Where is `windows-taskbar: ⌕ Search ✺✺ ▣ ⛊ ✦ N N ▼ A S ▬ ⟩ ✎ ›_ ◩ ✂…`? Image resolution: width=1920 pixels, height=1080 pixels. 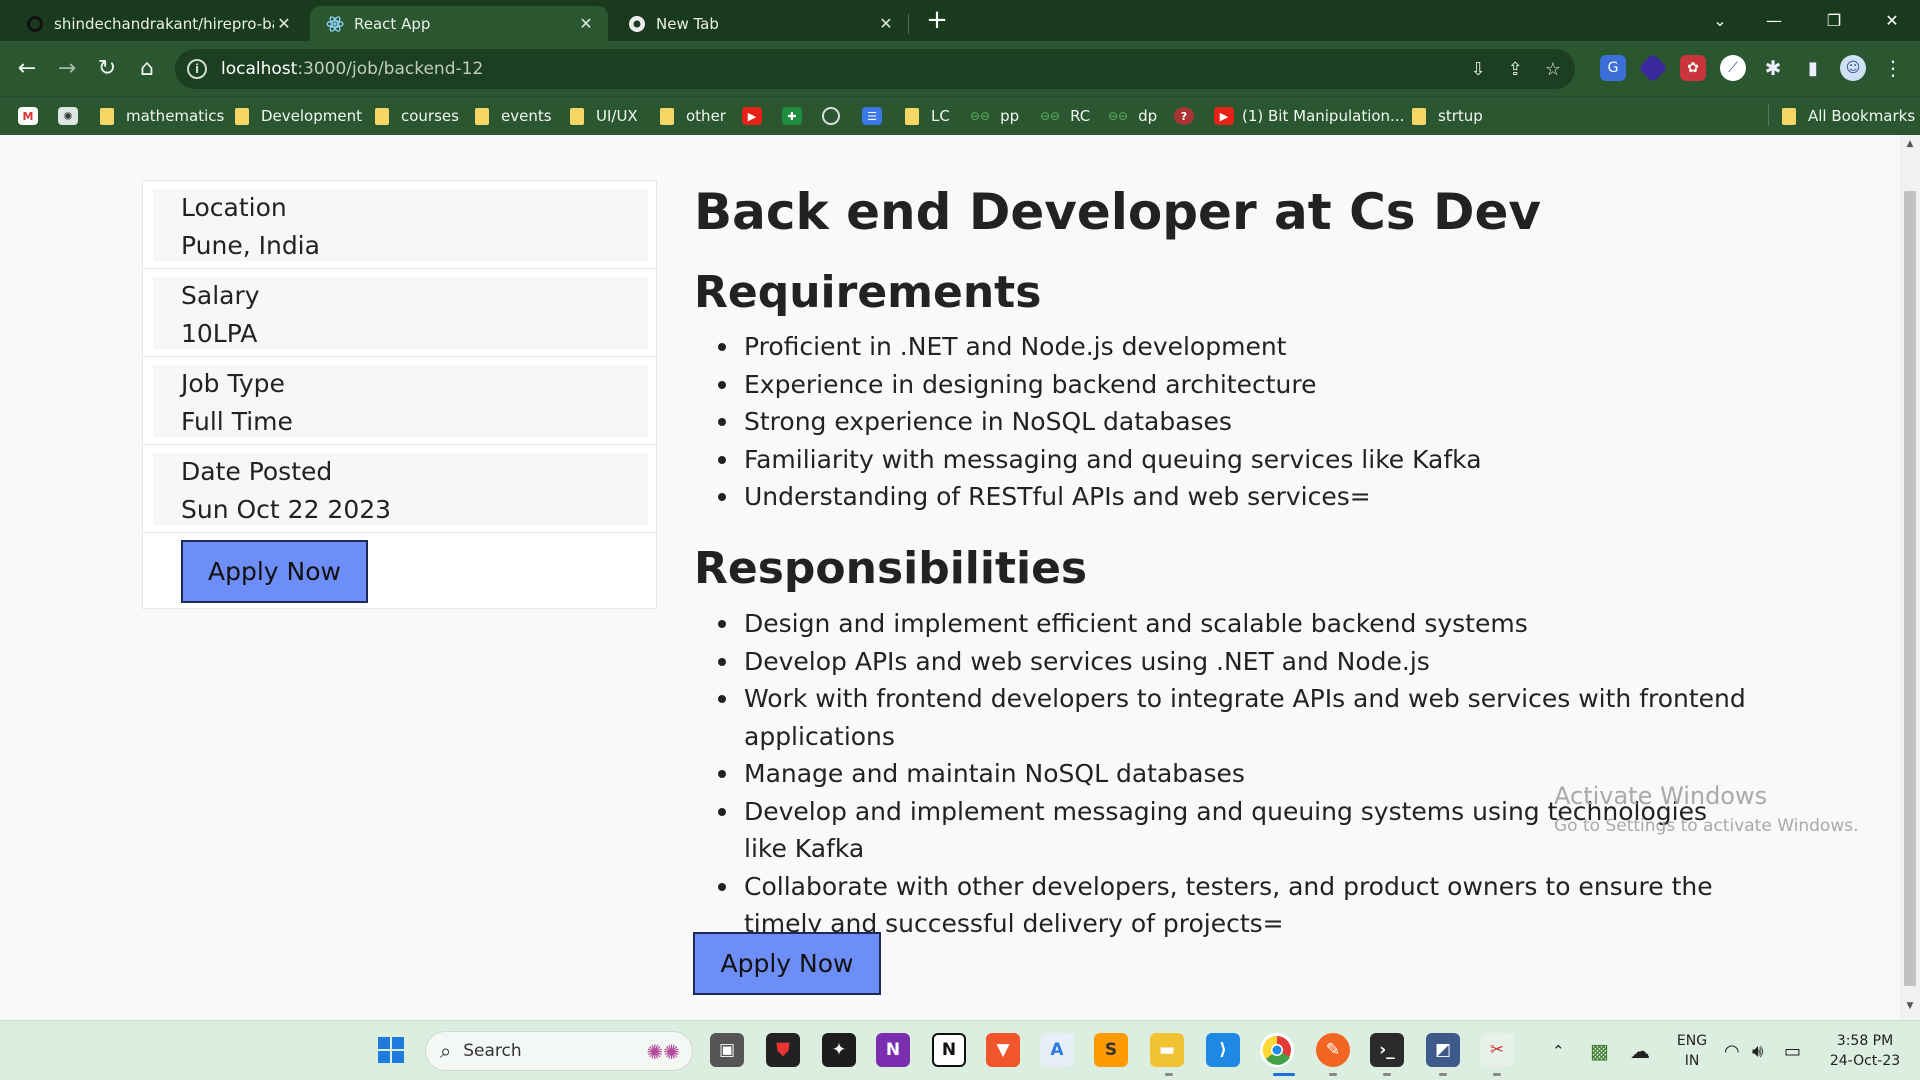
windows-taskbar: ⌕ Search ✺✺ ▣ ⛊ ✦ N N ▼ A S ▬ ⟩ ✎ ›_ ◩ ✂… is located at coordinates (960, 1050).